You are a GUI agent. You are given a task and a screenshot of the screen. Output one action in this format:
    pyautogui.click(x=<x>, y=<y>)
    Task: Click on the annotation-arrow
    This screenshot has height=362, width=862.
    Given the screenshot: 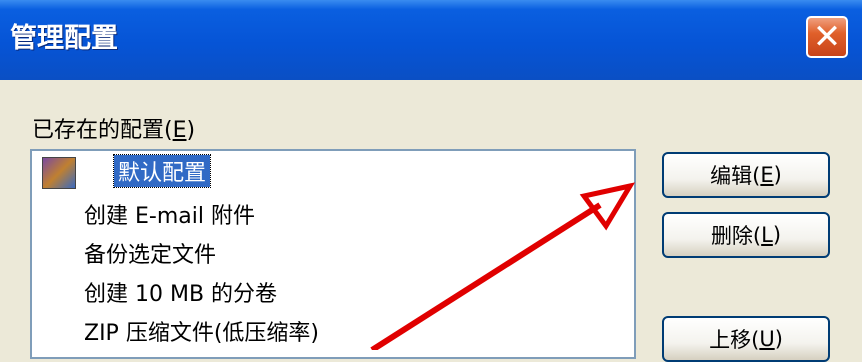 What is the action you would take?
    pyautogui.click(x=503, y=266)
    